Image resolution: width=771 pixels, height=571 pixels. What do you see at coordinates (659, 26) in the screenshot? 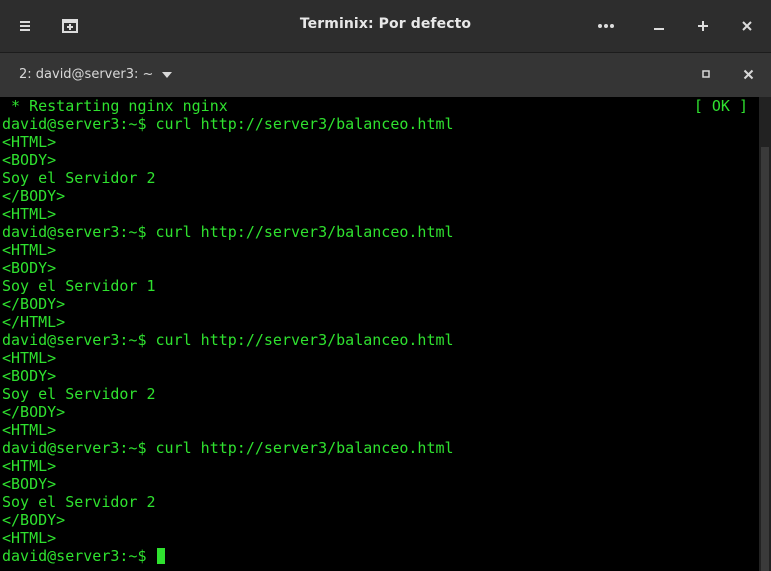
I see `minimize-icon` at bounding box center [659, 26].